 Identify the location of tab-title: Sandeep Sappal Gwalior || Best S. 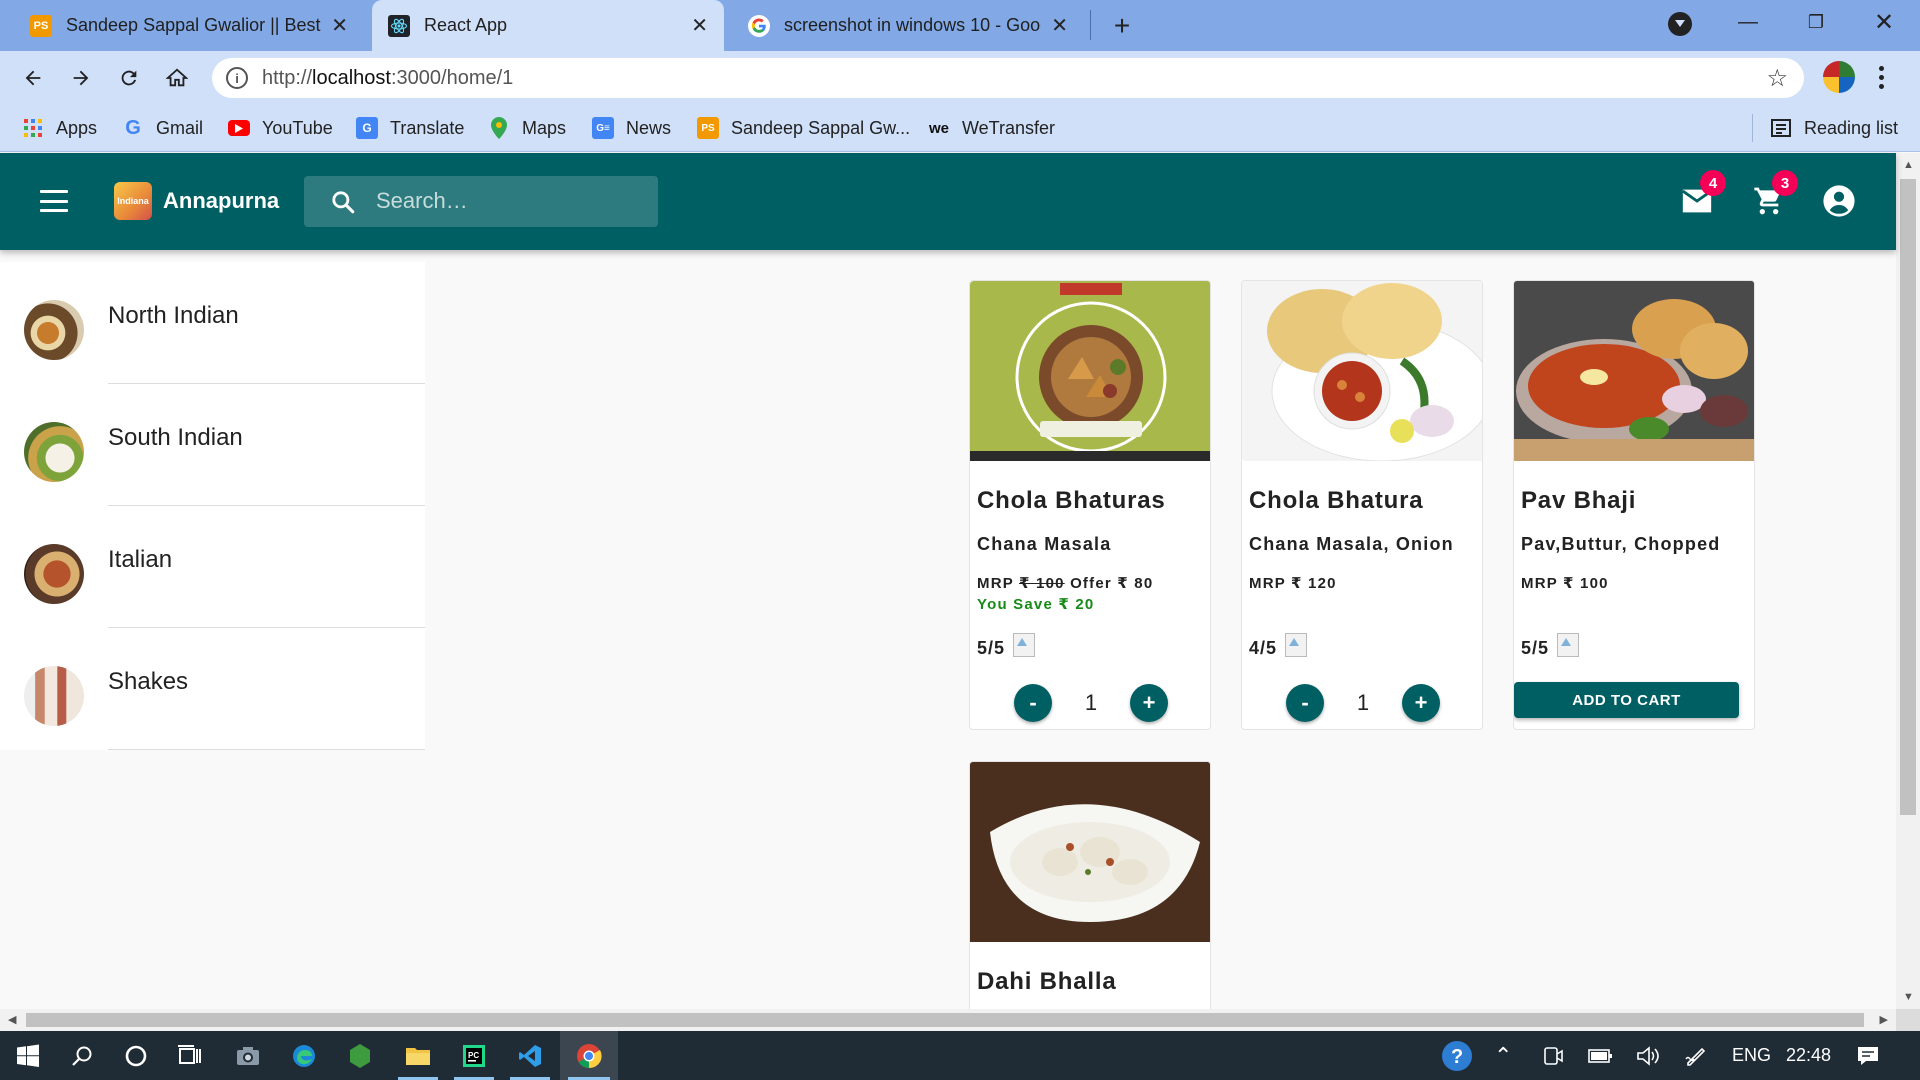
(194, 25).